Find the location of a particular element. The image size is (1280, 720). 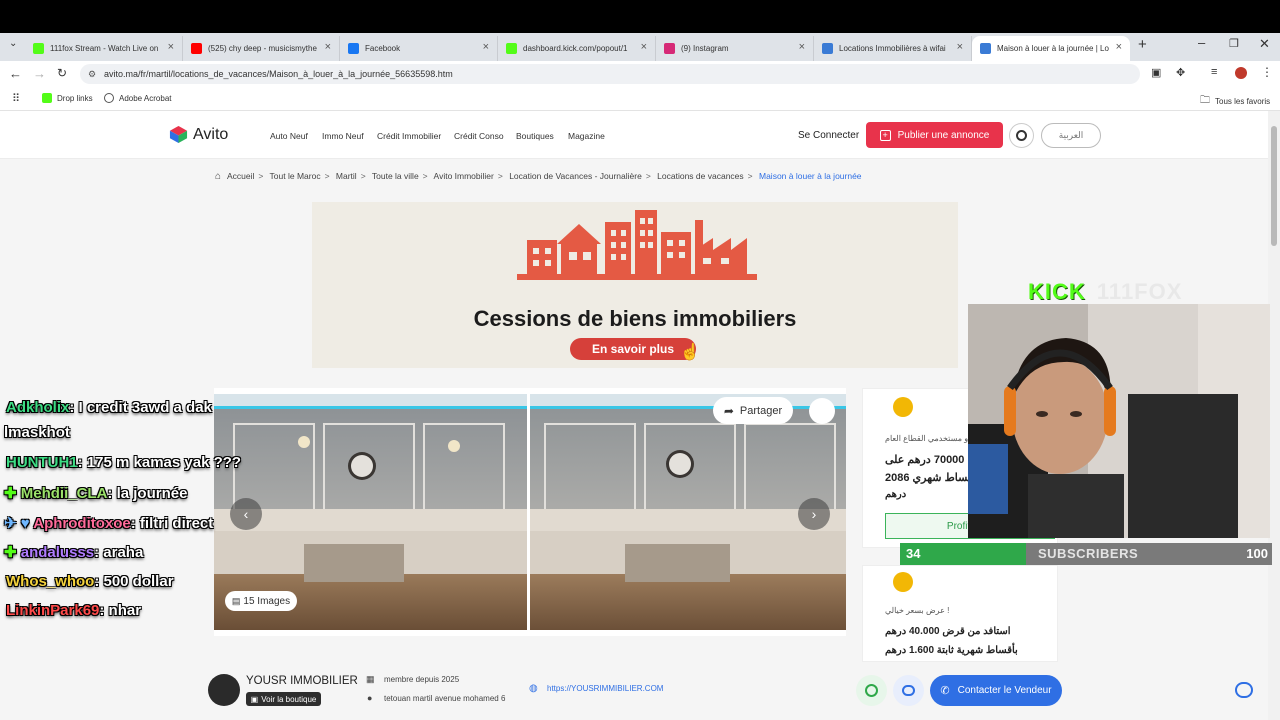

apps-icon: ⠿ is located at coordinates (16, 98).